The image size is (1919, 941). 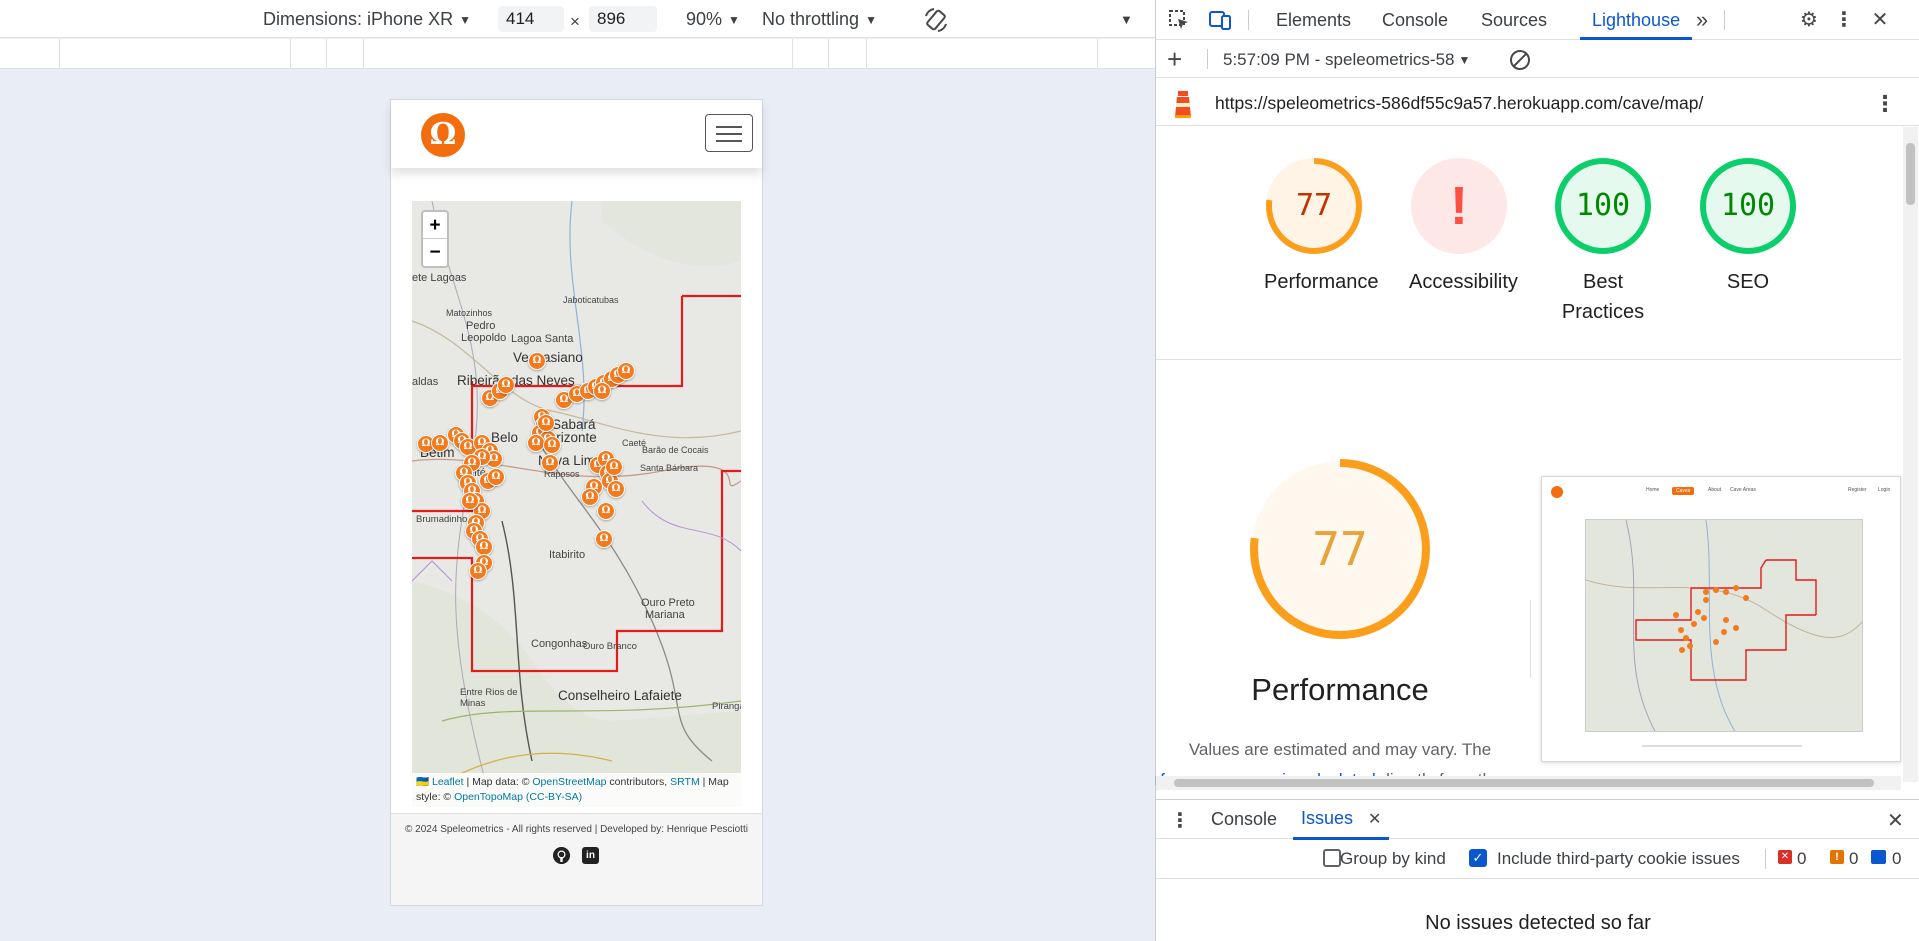 I want to click on score-gauge-seo: 100 SEO, so click(x=1748, y=226).